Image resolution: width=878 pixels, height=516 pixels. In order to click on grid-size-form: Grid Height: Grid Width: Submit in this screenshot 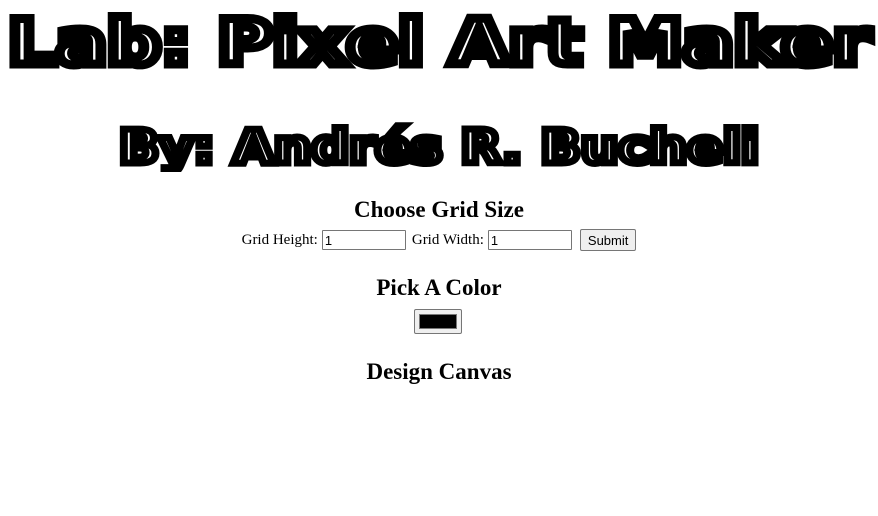, I will do `click(439, 240)`.